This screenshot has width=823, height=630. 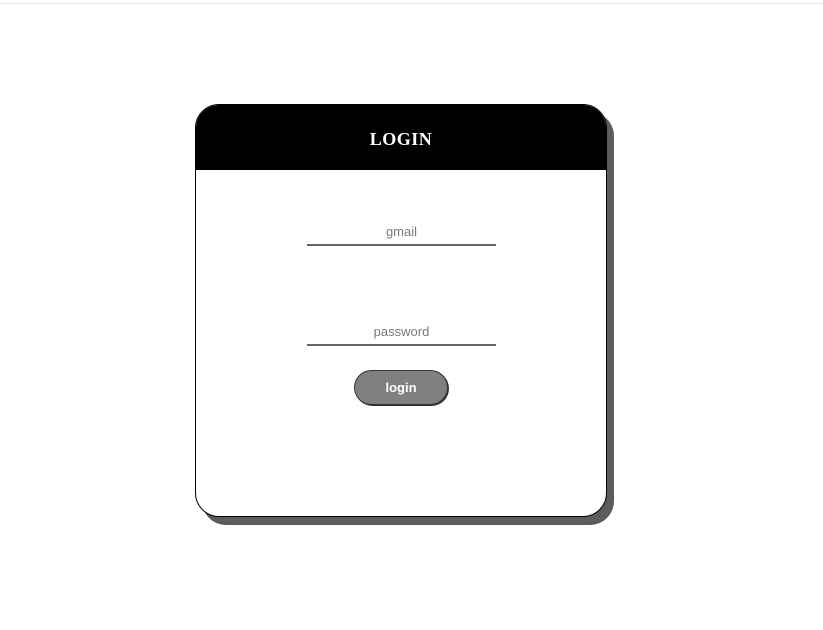 I want to click on login-card-header: LOGIN, so click(x=401, y=137).